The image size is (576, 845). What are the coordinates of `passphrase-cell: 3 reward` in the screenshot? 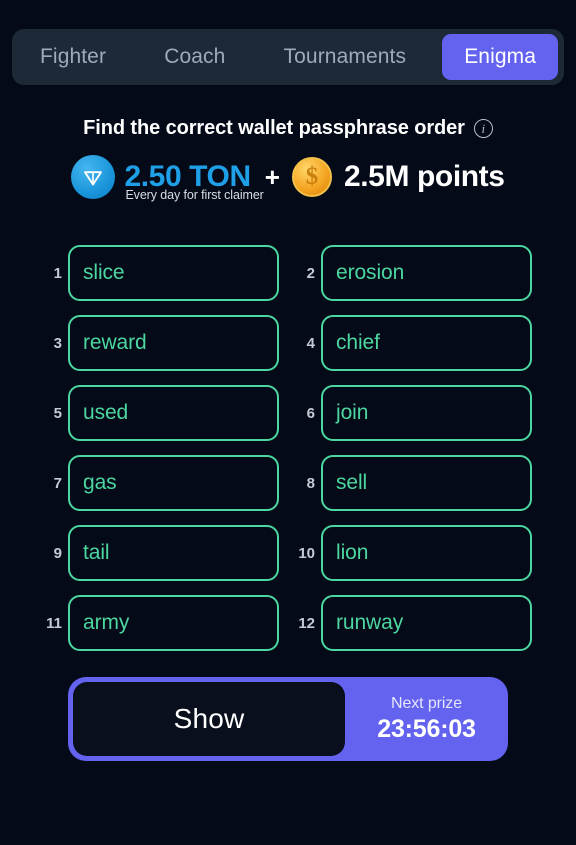 It's located at (161, 343).